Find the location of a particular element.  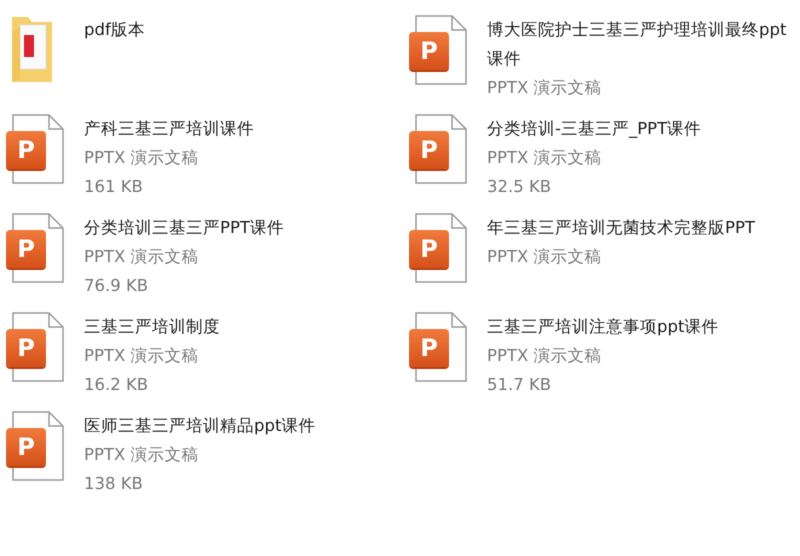

file-name: 医师三基三严培训精品ppt课件 is located at coordinates (200, 426).